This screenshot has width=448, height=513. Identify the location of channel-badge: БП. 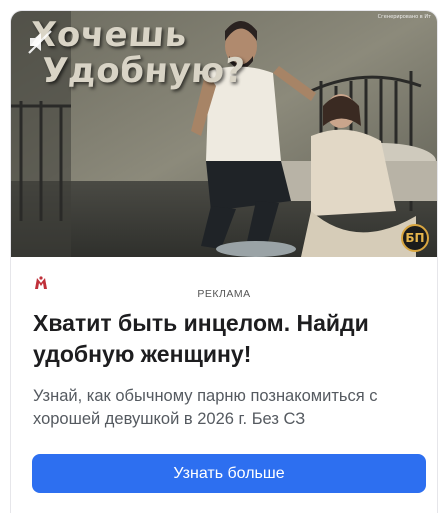
(415, 238).